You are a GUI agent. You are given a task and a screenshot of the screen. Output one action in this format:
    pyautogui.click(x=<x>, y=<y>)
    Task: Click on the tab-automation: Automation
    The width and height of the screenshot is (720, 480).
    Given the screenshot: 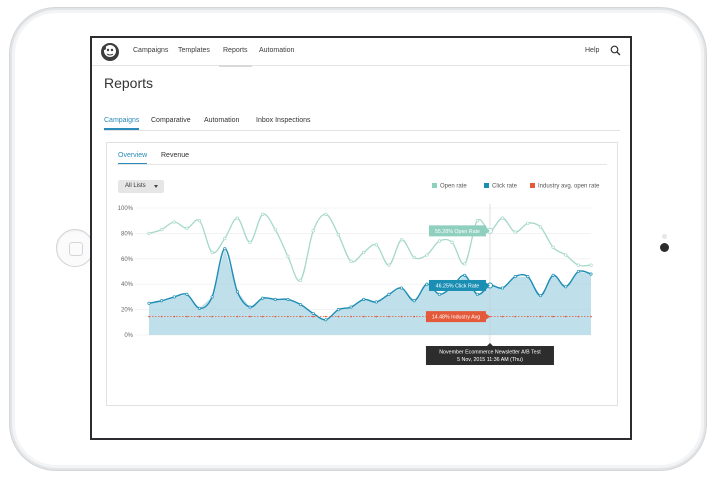 What is the action you would take?
    pyautogui.click(x=221, y=120)
    